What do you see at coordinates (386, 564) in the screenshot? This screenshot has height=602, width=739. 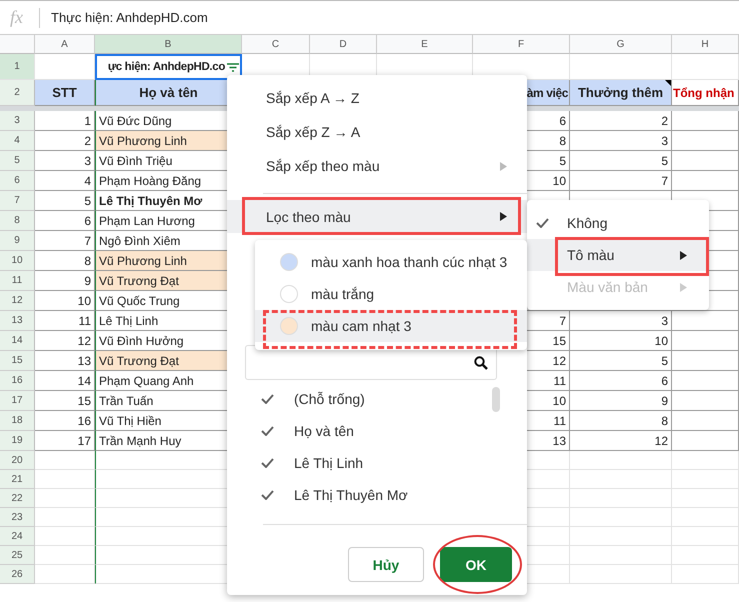 I see `cancel-button: Hủy` at bounding box center [386, 564].